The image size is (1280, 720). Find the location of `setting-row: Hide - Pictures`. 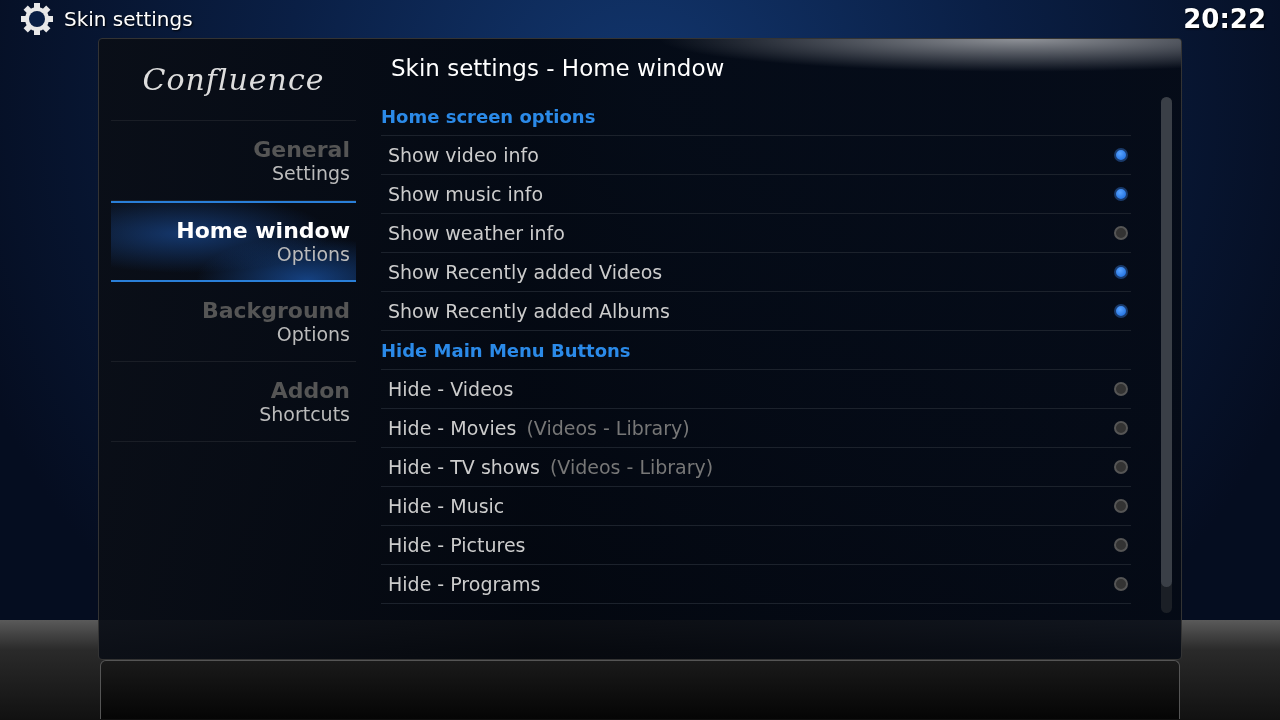

setting-row: Hide - Pictures is located at coordinates (756, 545).